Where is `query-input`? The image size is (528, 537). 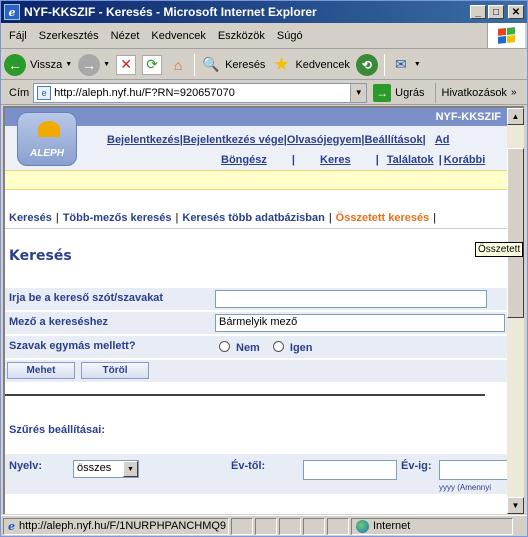
query-input is located at coordinates (351, 299).